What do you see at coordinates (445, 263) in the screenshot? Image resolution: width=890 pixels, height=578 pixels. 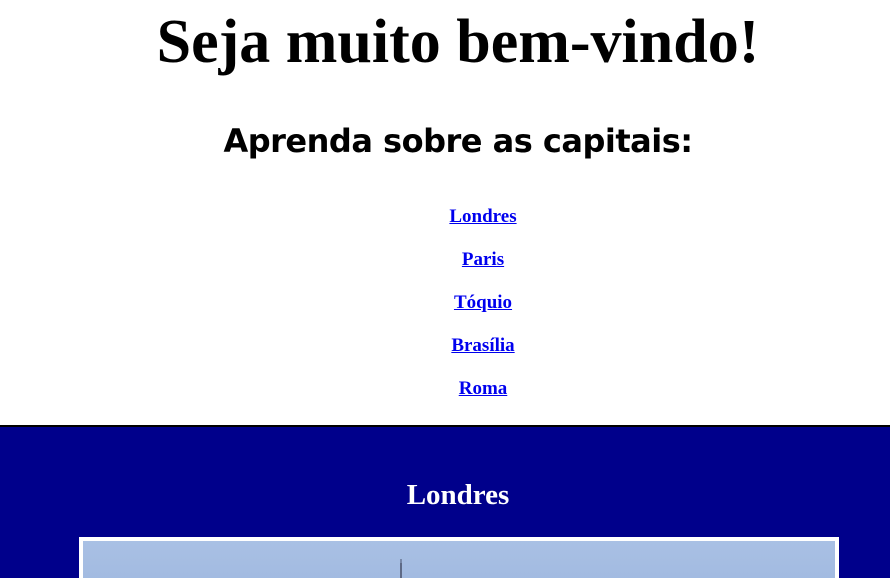 I see `nav-item-paris: Paris` at bounding box center [445, 263].